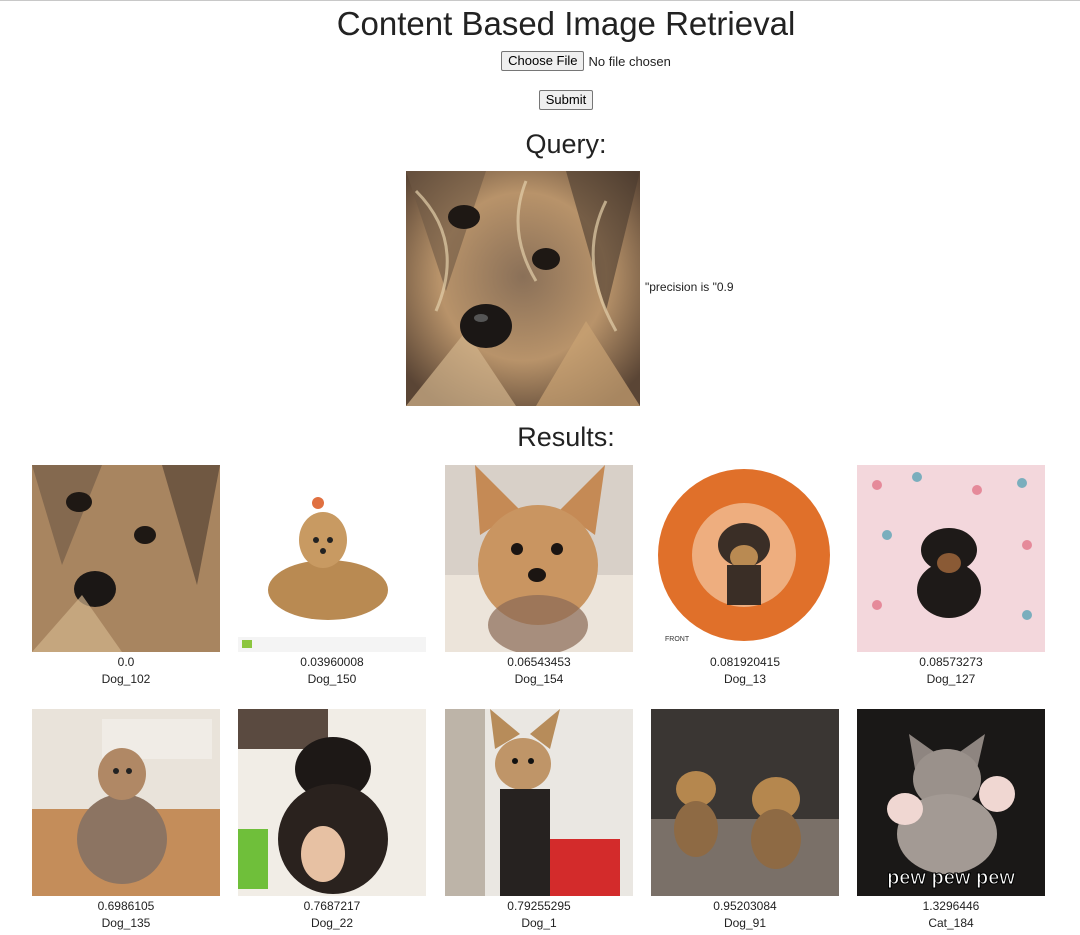  I want to click on results-heading: Results:, so click(566, 437).